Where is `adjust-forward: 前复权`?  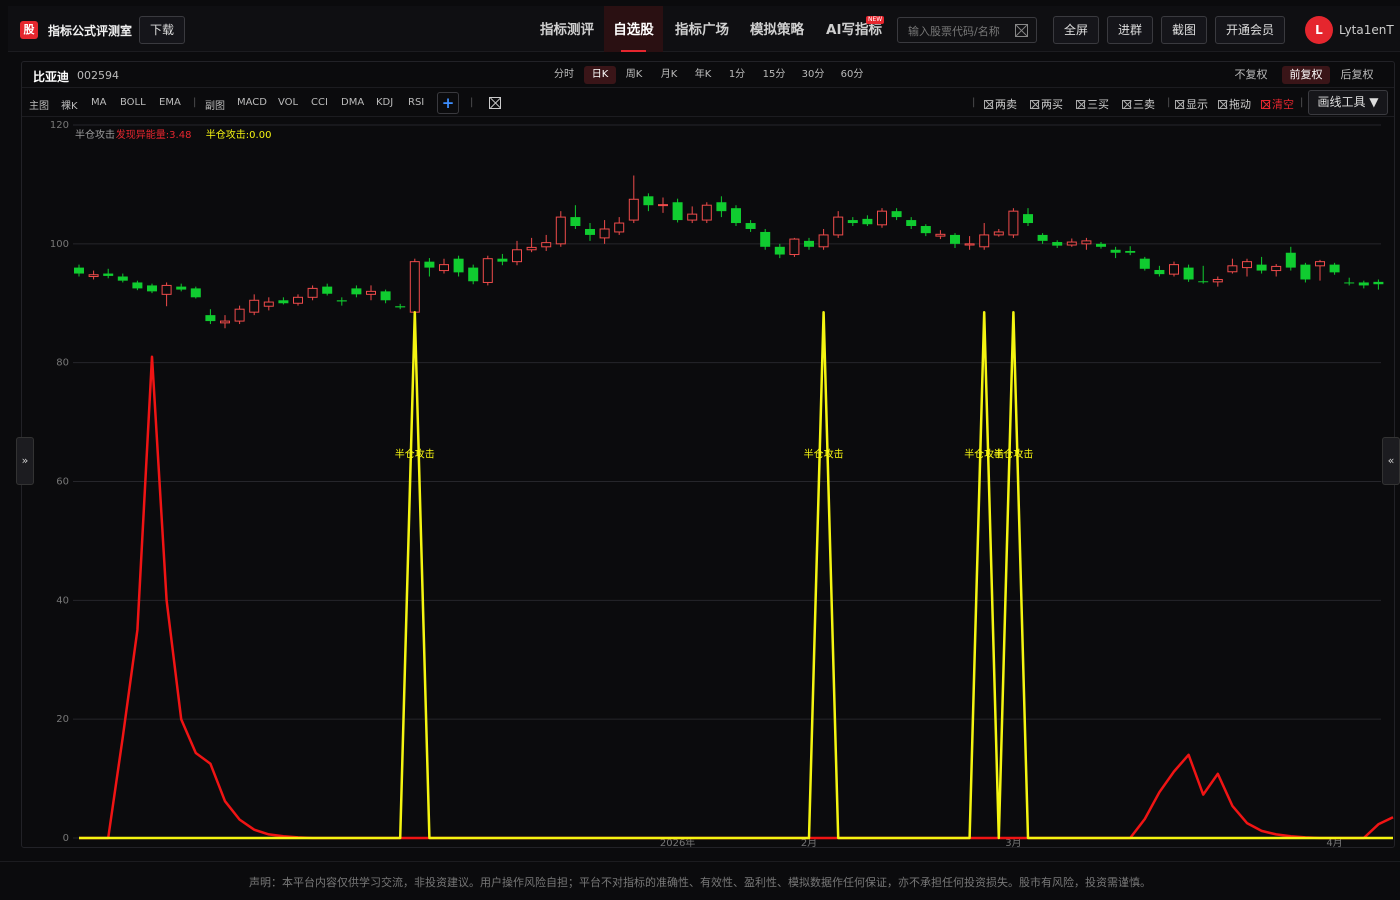
adjust-forward: 前复权 is located at coordinates (1306, 75).